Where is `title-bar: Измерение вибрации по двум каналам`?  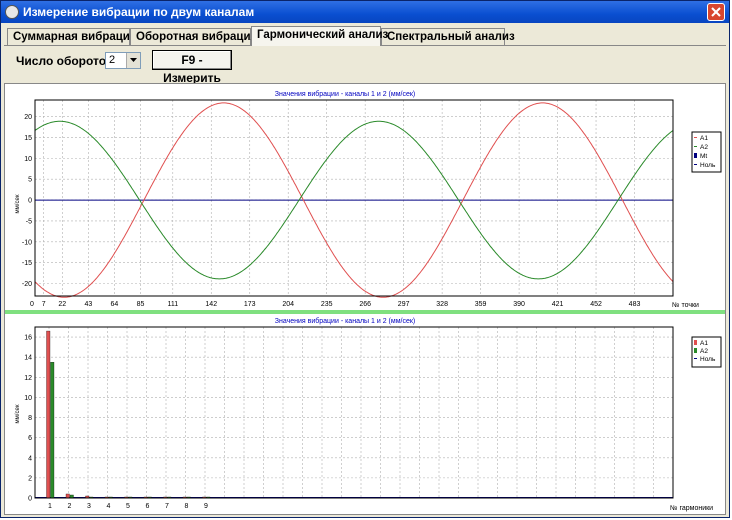 title-bar: Измерение вибрации по двум каналам is located at coordinates (365, 12).